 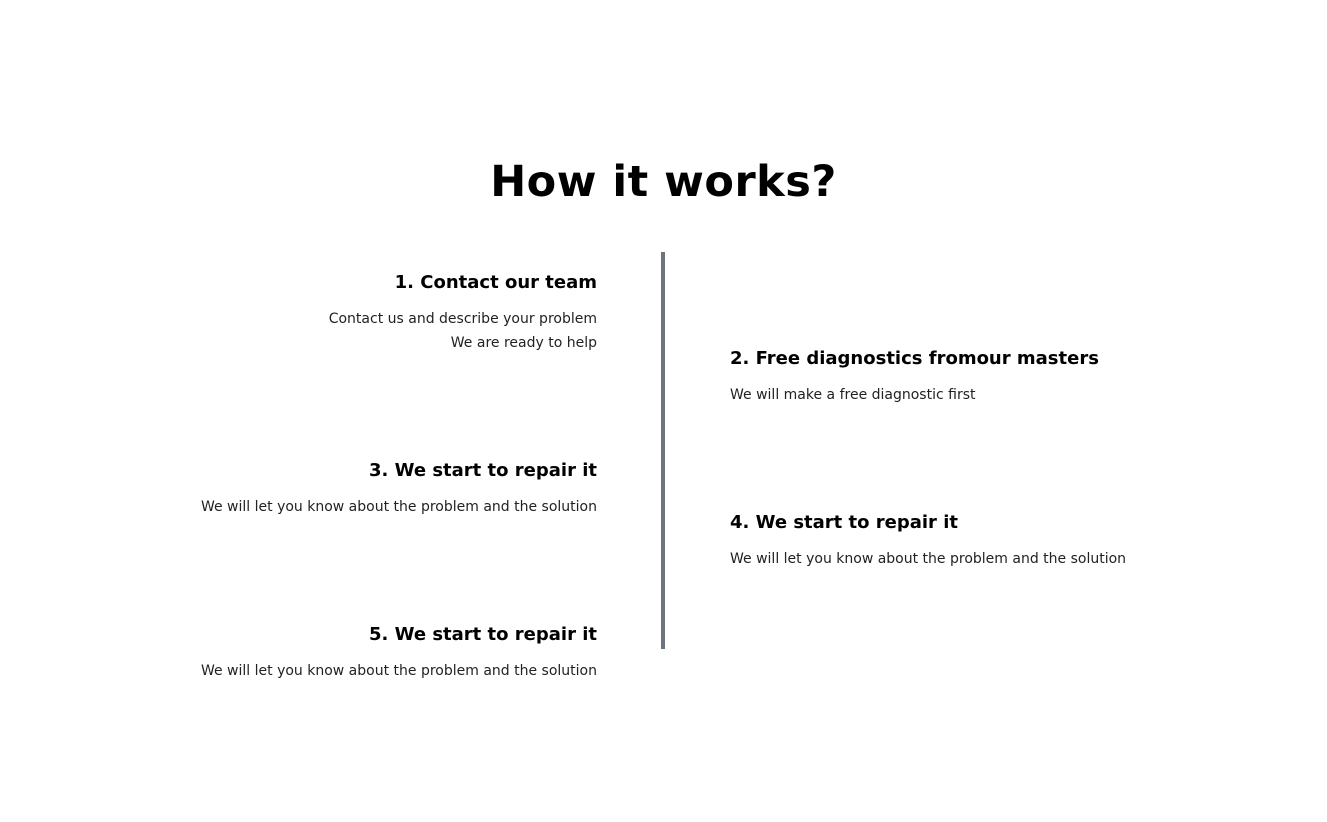 What do you see at coordinates (844, 522) in the screenshot?
I see `step-title: 4. We start to repair it` at bounding box center [844, 522].